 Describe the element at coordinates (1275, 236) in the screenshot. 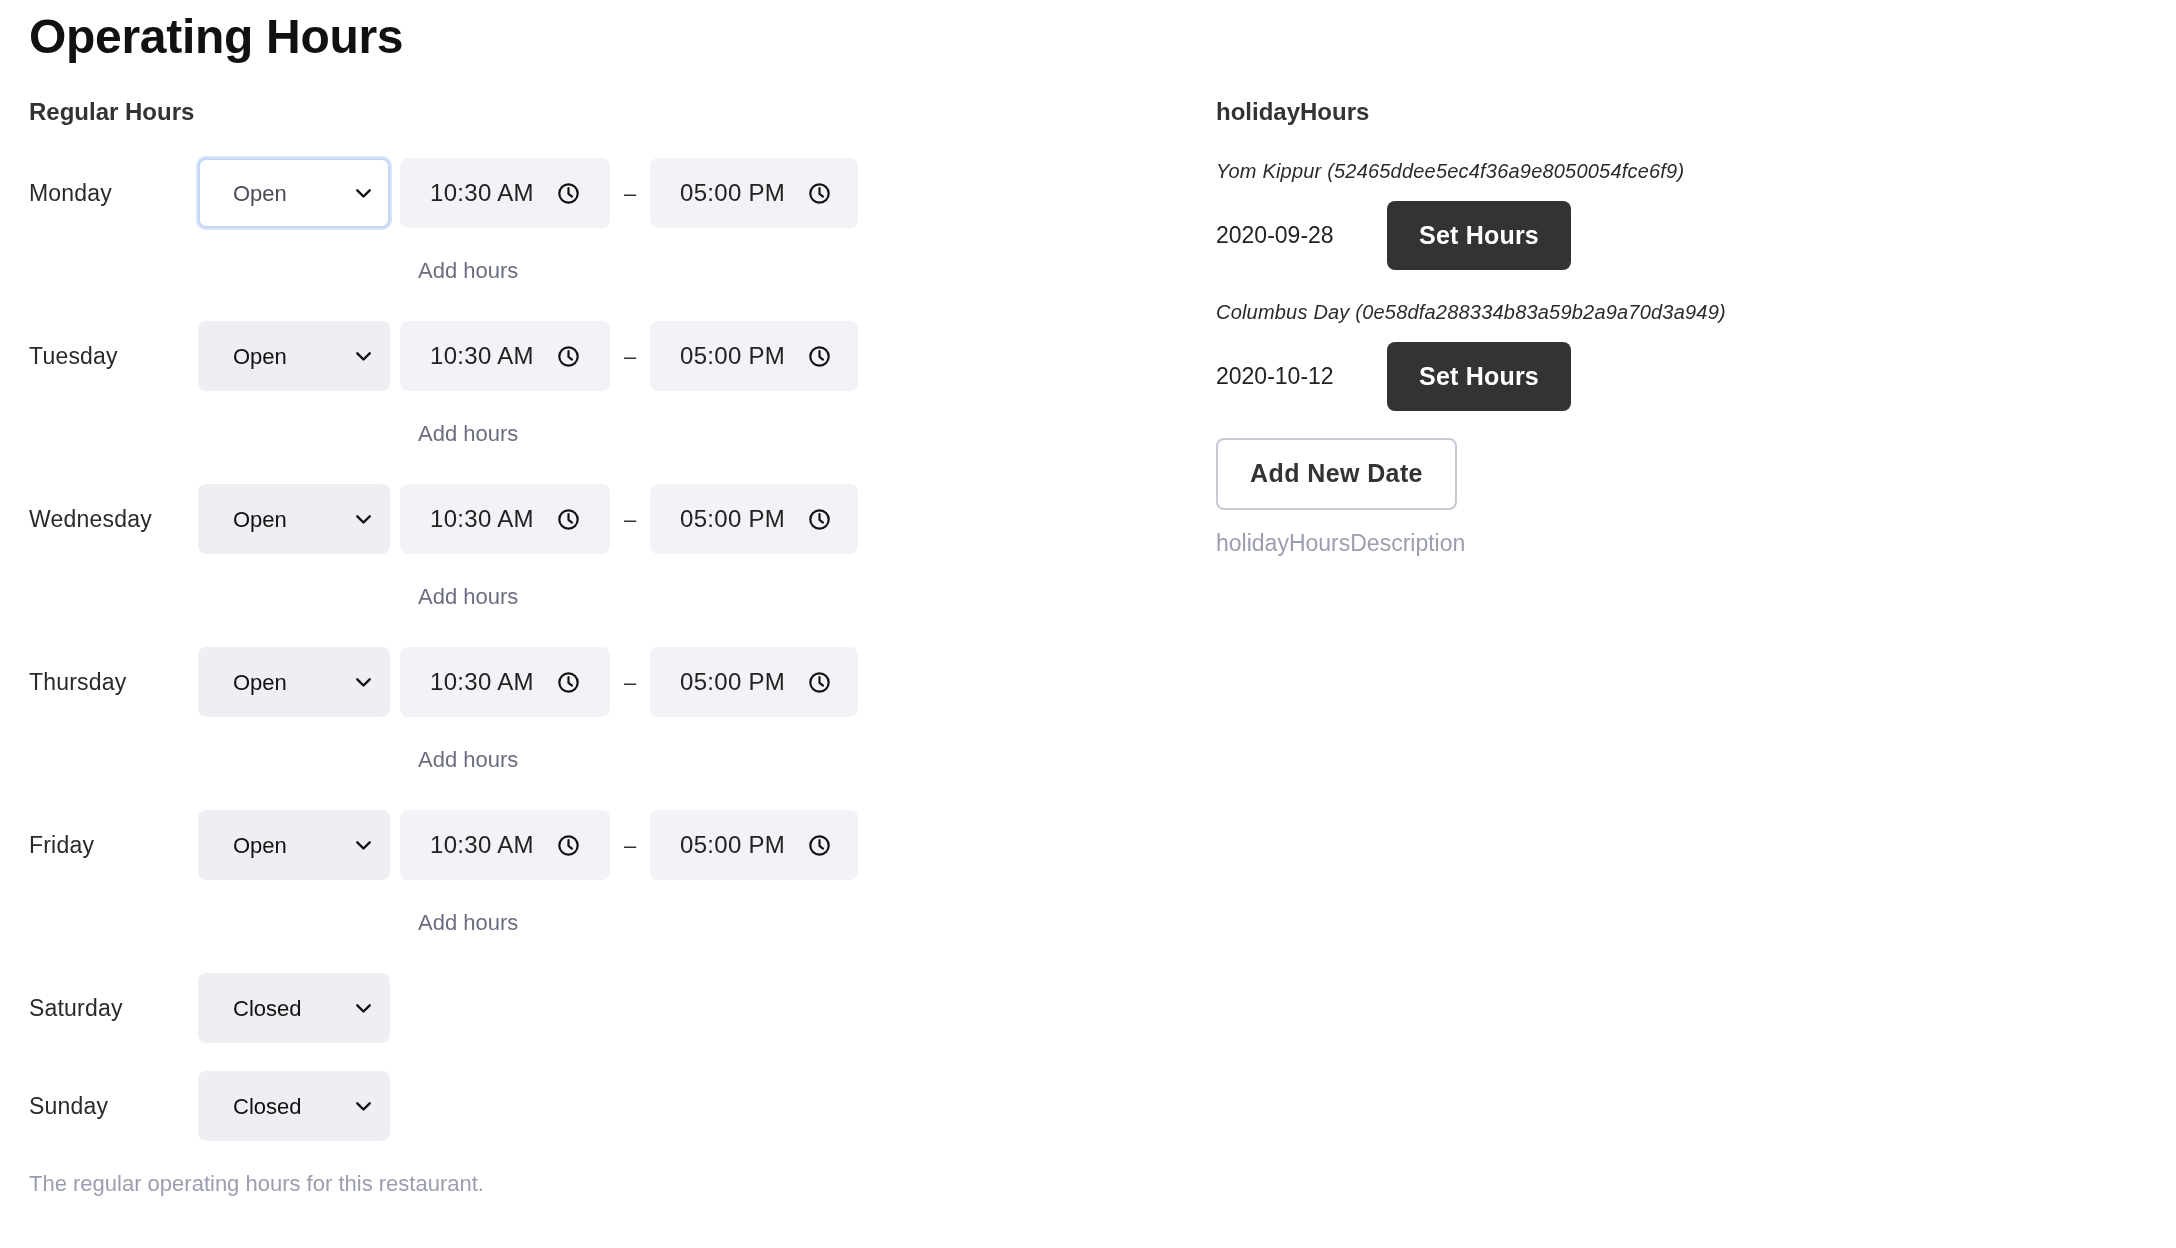

I see `holiday-date: 2020-09-28` at that location.